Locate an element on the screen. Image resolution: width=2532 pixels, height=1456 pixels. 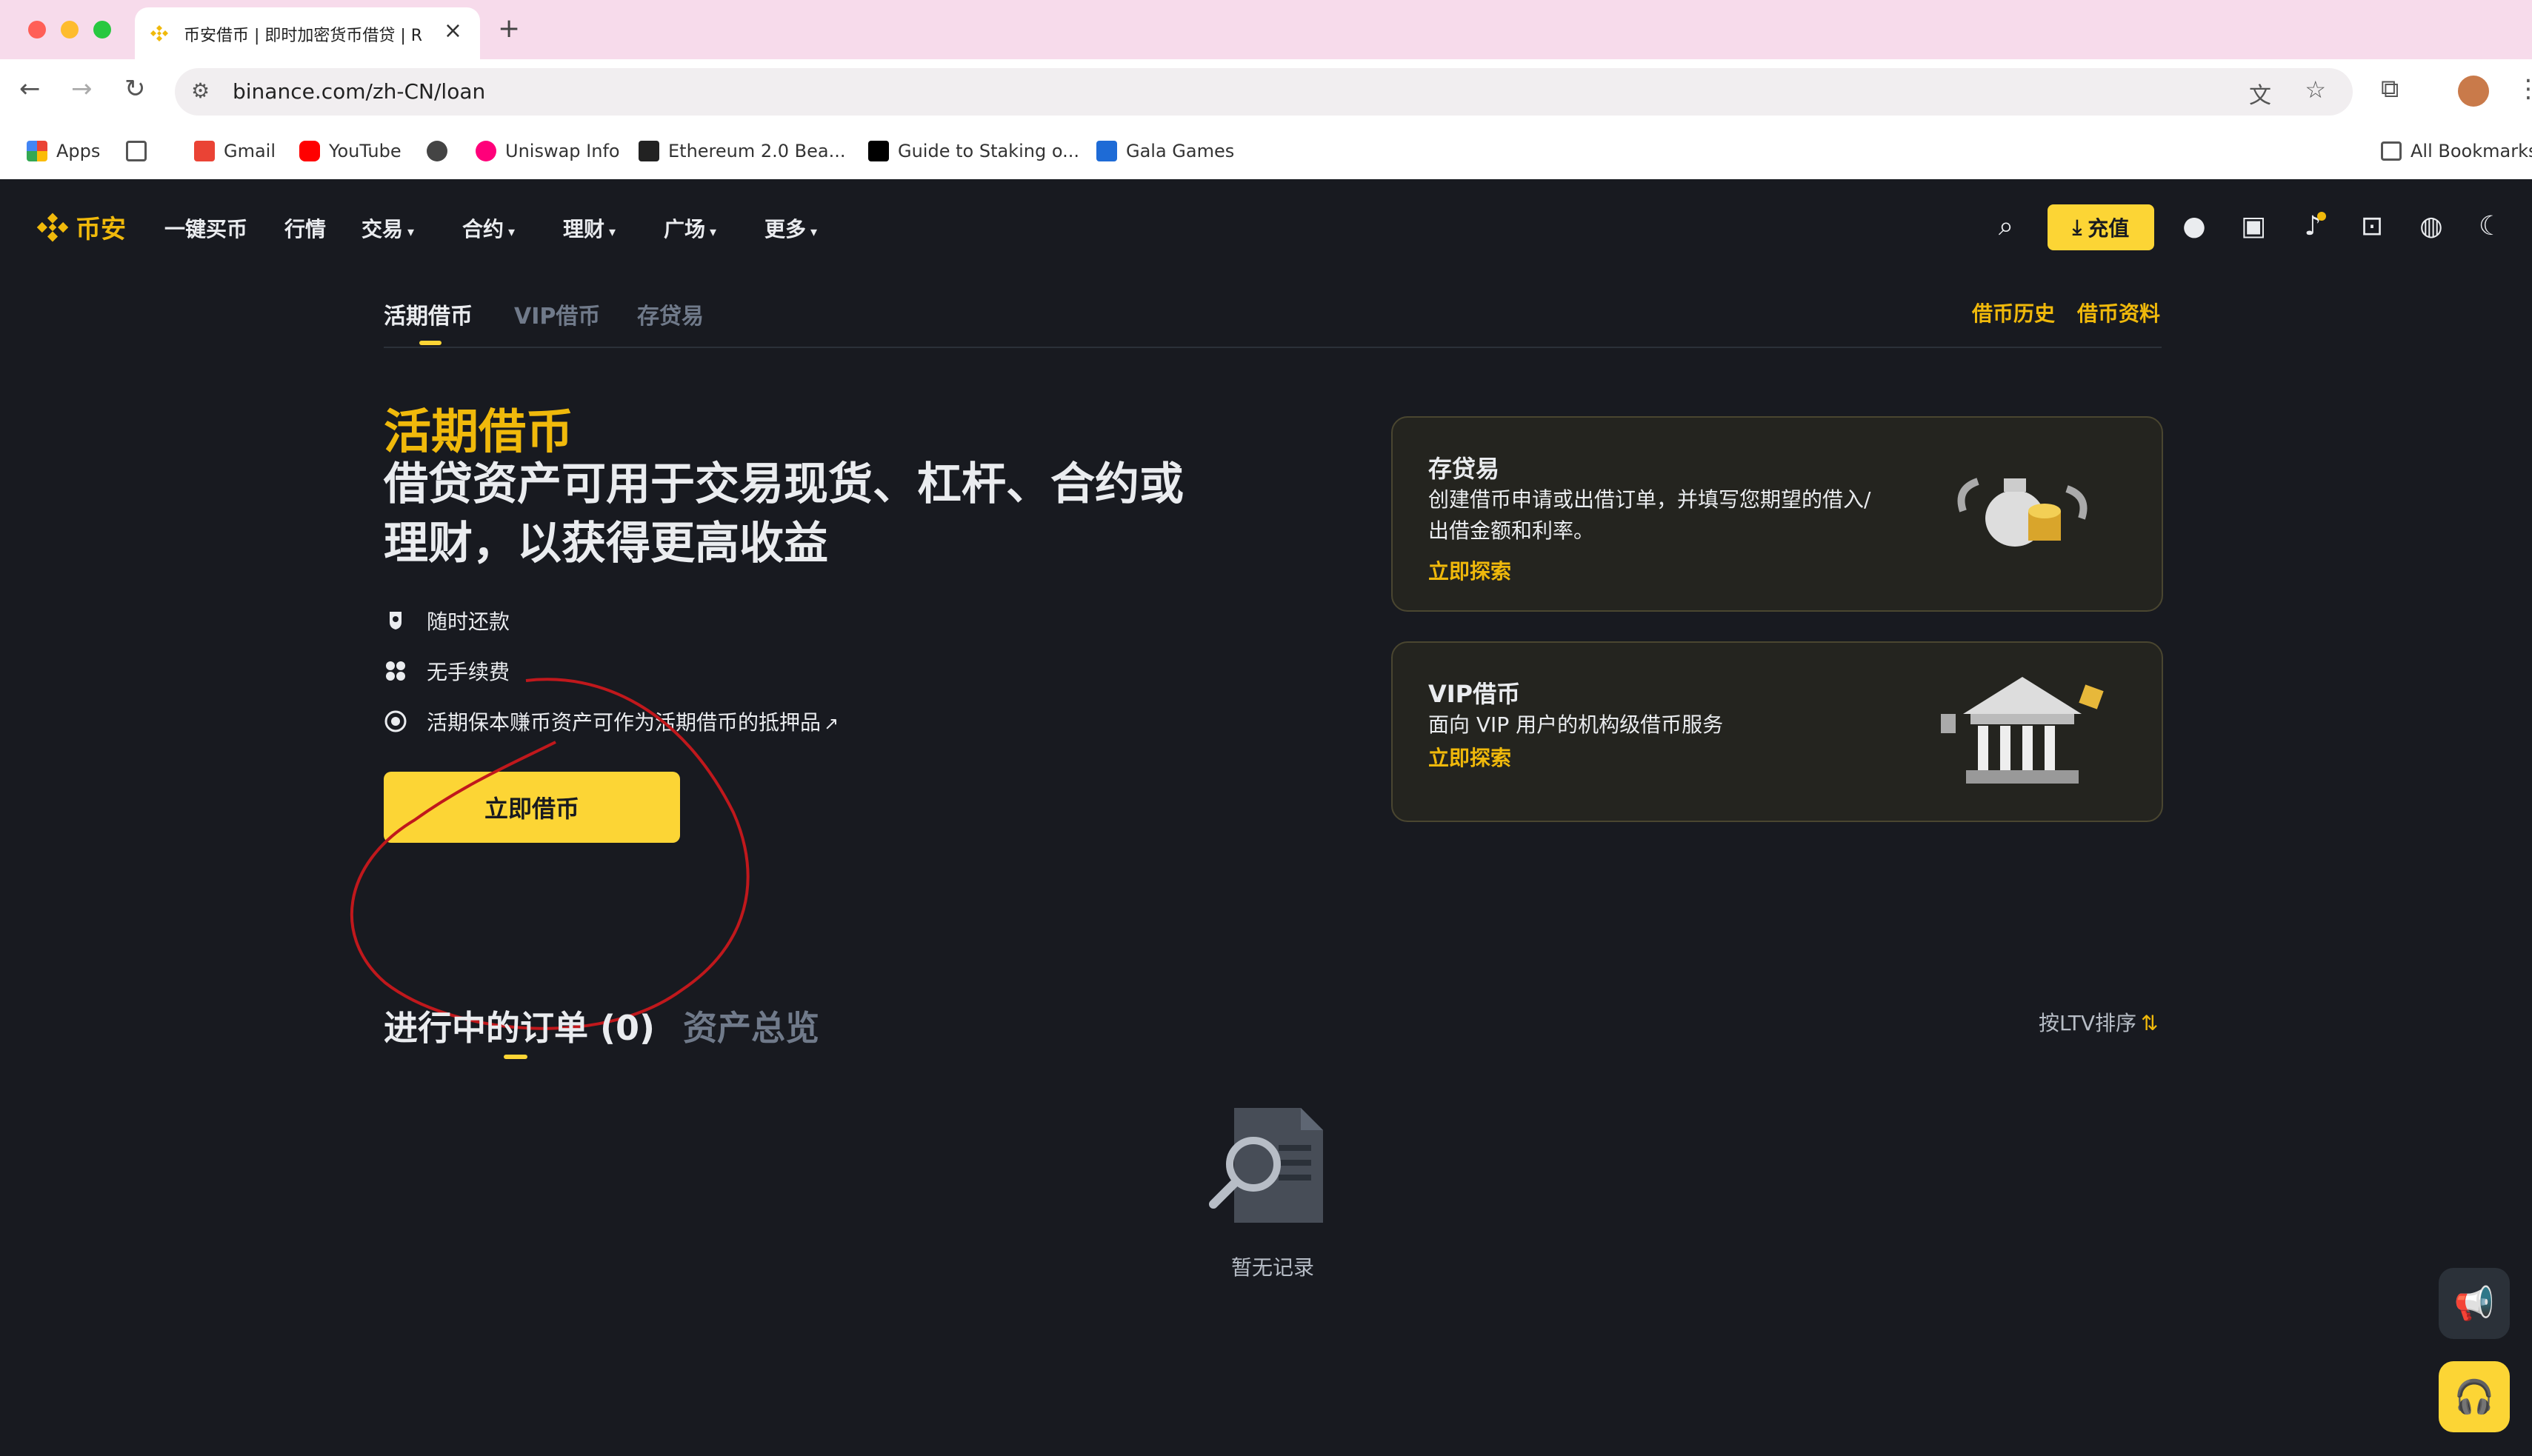
notification-bell-icon: ♪ is located at coordinates (2312, 226).